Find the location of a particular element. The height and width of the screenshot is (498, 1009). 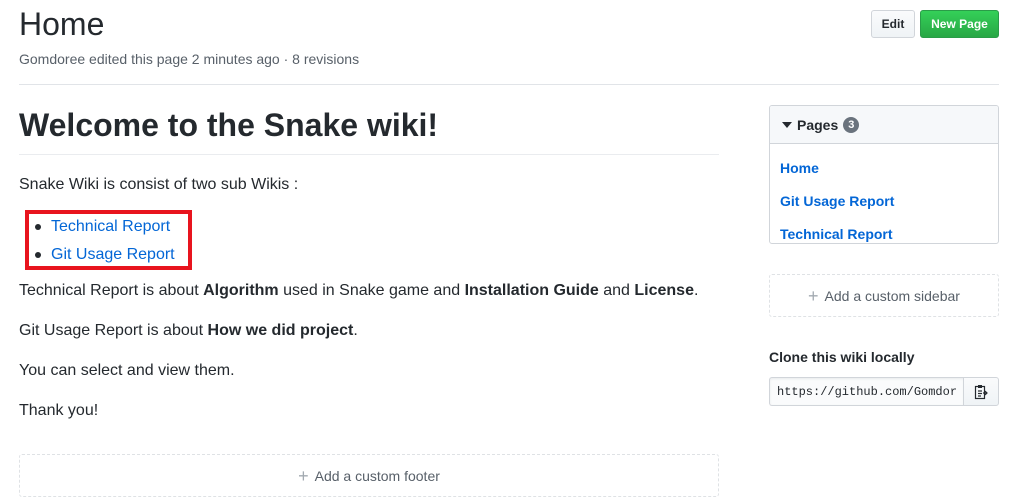

new-page-button: New Page is located at coordinates (959, 24).